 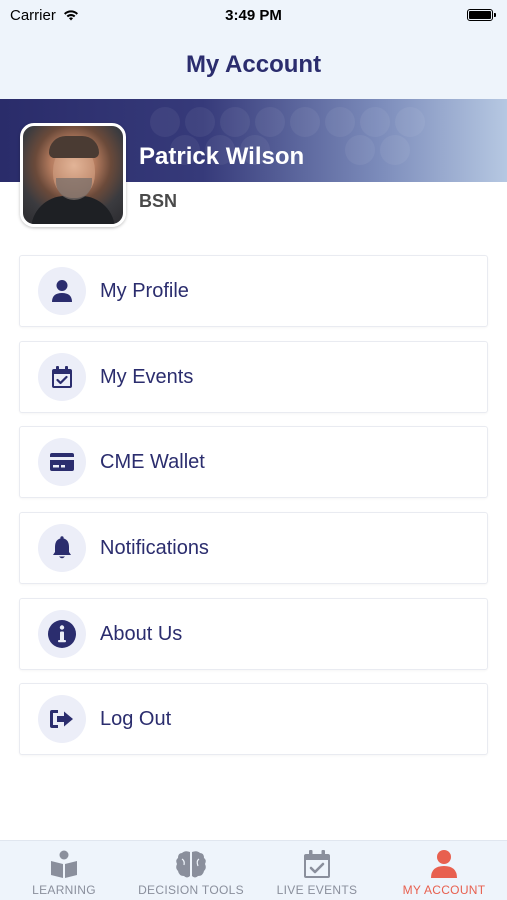 I want to click on tab-live-events: LIVE EVENTS, so click(x=317, y=870).